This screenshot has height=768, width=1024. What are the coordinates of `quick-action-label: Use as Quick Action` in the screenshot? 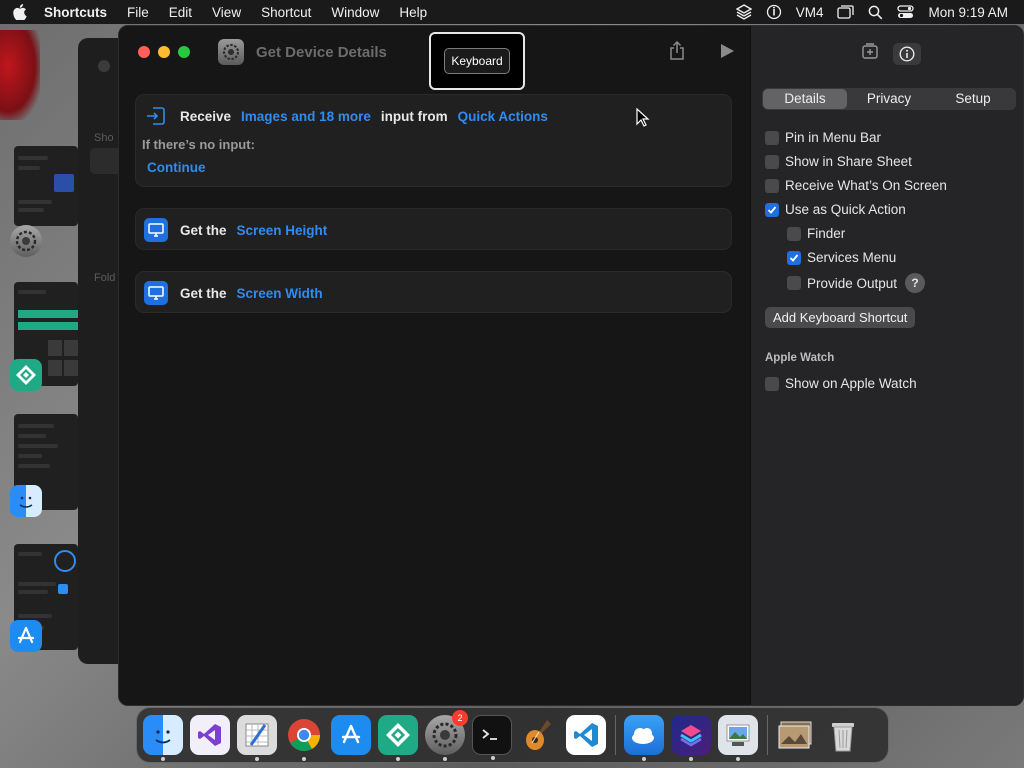 It's located at (845, 209).